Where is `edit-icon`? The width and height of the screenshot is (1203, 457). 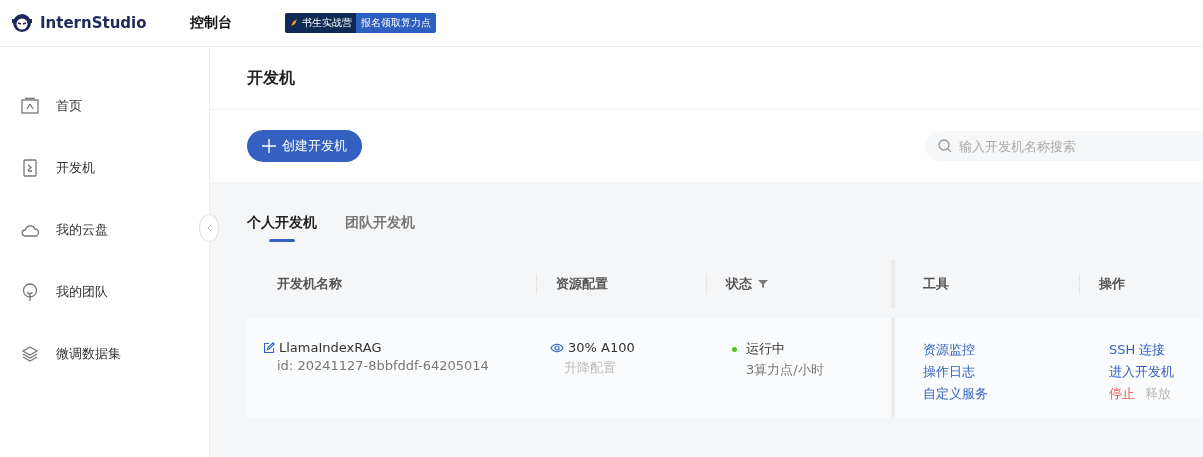
edit-icon is located at coordinates (269, 347).